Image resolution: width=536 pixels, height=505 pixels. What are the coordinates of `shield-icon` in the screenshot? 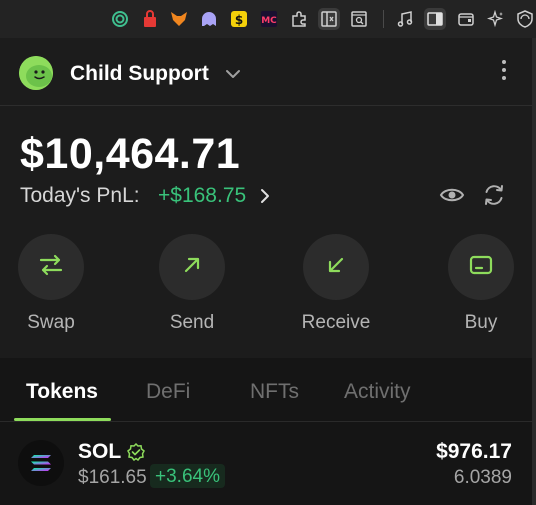 It's located at (525, 19).